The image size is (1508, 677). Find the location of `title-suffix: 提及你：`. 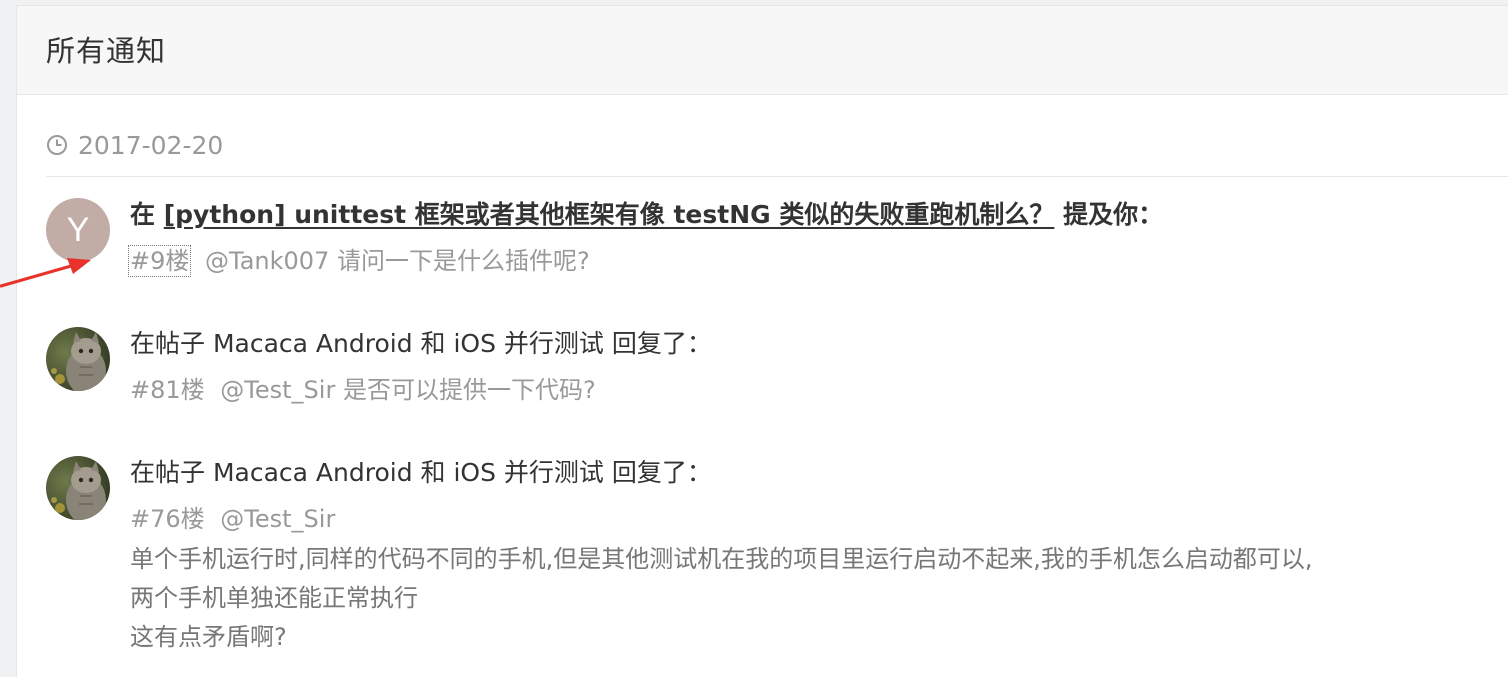

title-suffix: 提及你： is located at coordinates (1113, 214).